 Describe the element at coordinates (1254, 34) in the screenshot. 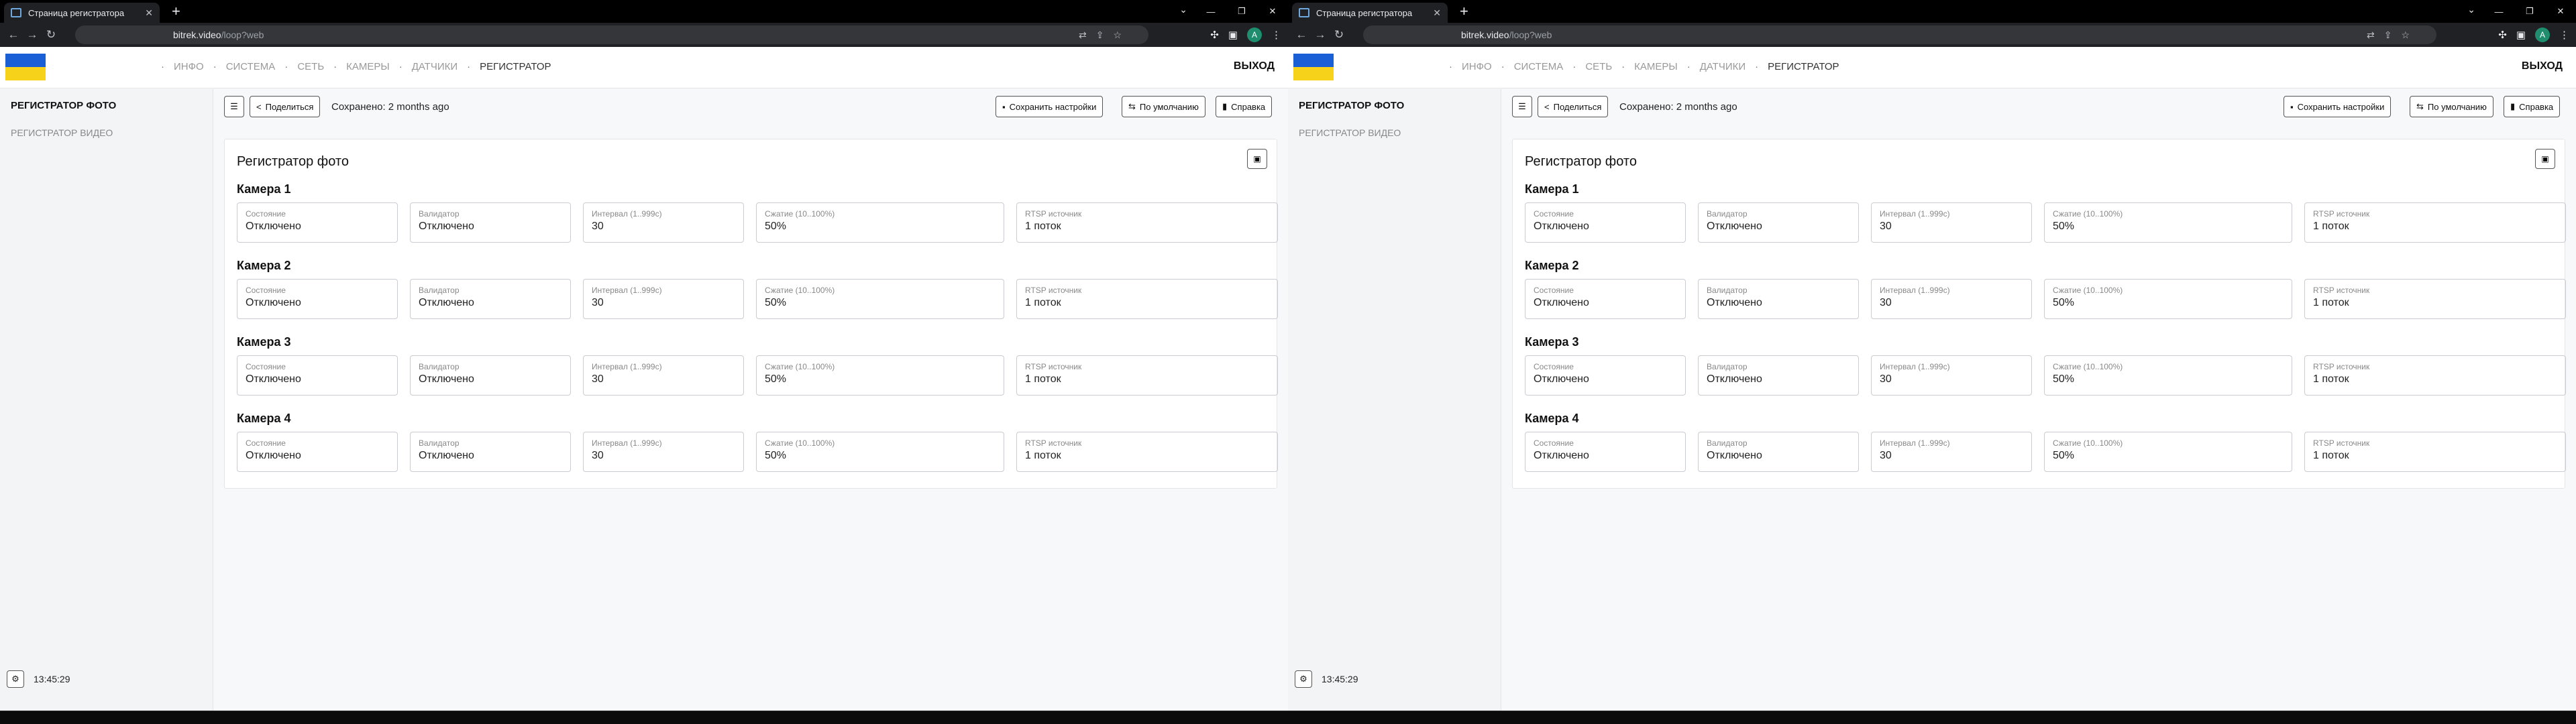

I see `profile-avatar: A` at that location.